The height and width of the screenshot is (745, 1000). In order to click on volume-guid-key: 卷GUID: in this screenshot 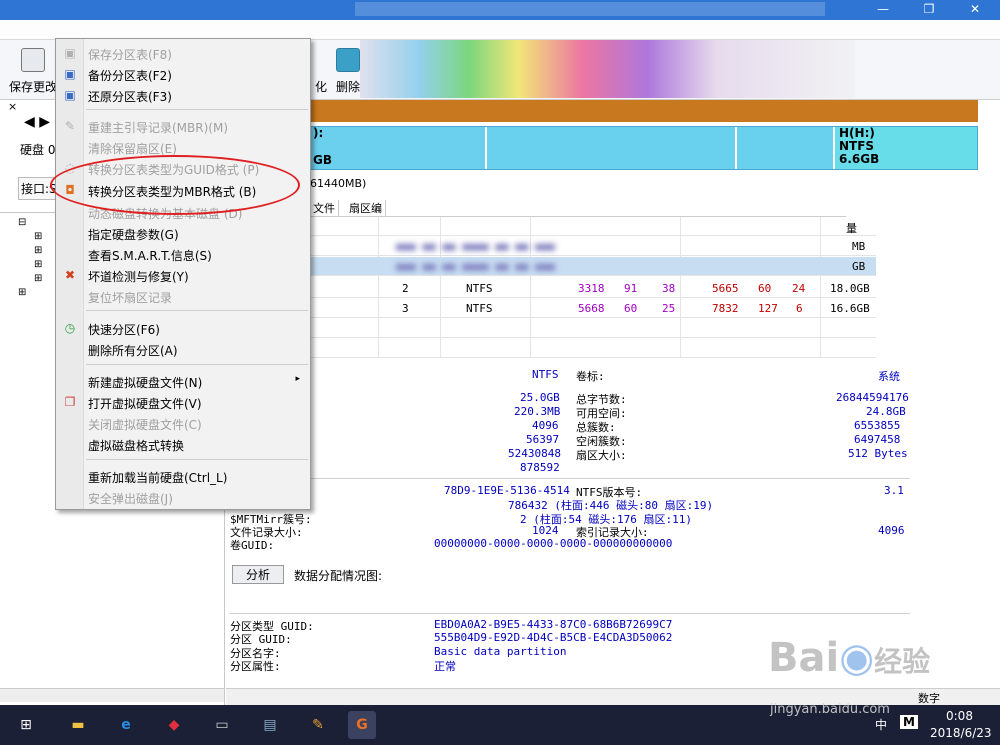, I will do `click(252, 545)`.